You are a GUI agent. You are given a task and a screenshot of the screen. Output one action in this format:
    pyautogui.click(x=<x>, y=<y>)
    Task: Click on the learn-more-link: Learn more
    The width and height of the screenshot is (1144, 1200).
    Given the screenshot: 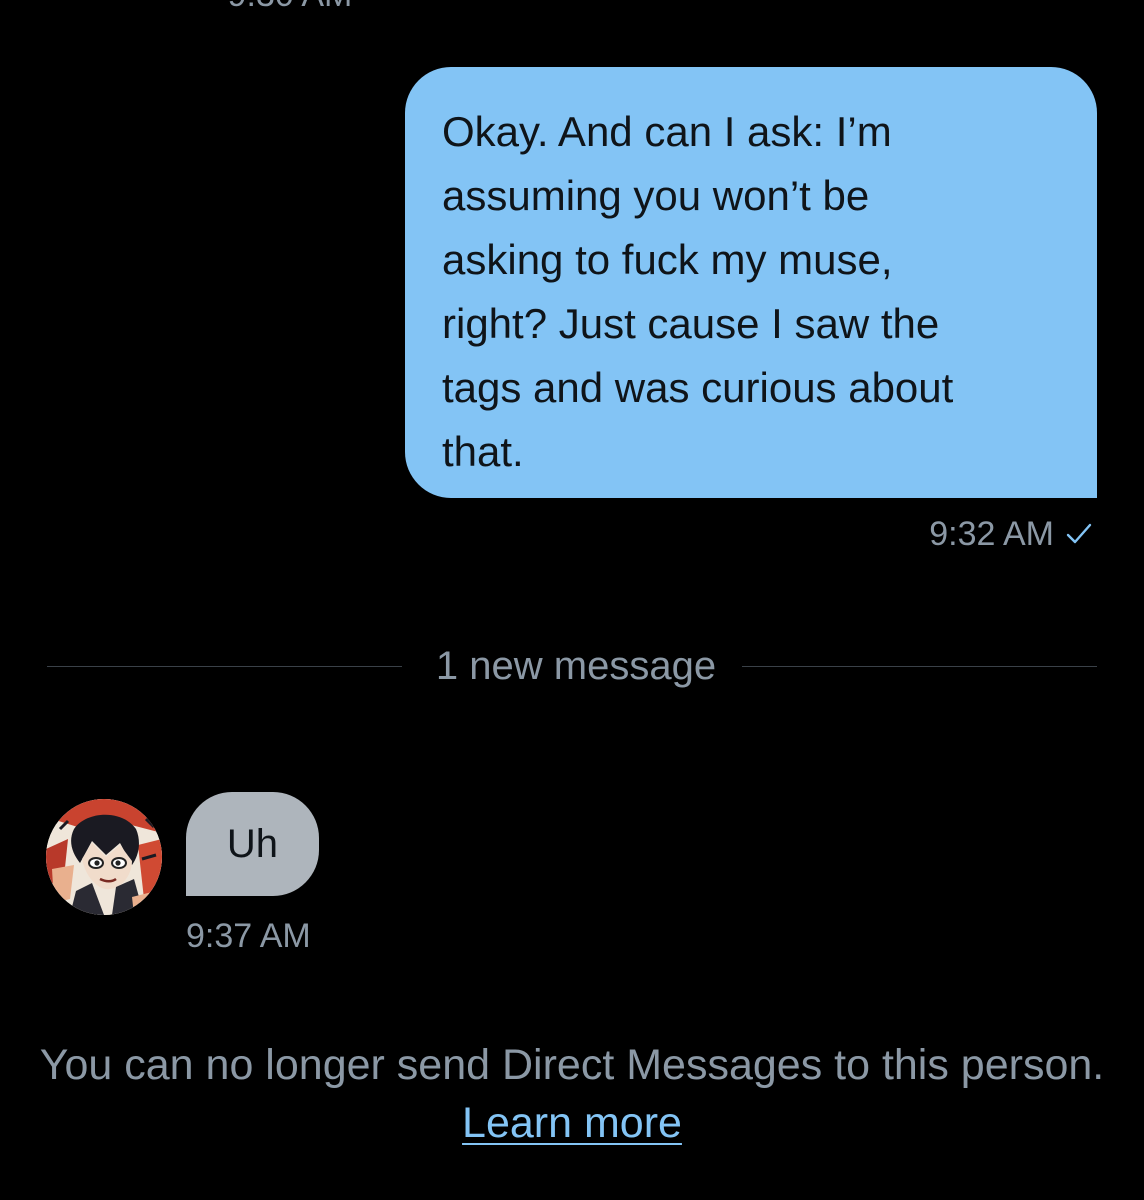 What is the action you would take?
    pyautogui.click(x=572, y=1123)
    